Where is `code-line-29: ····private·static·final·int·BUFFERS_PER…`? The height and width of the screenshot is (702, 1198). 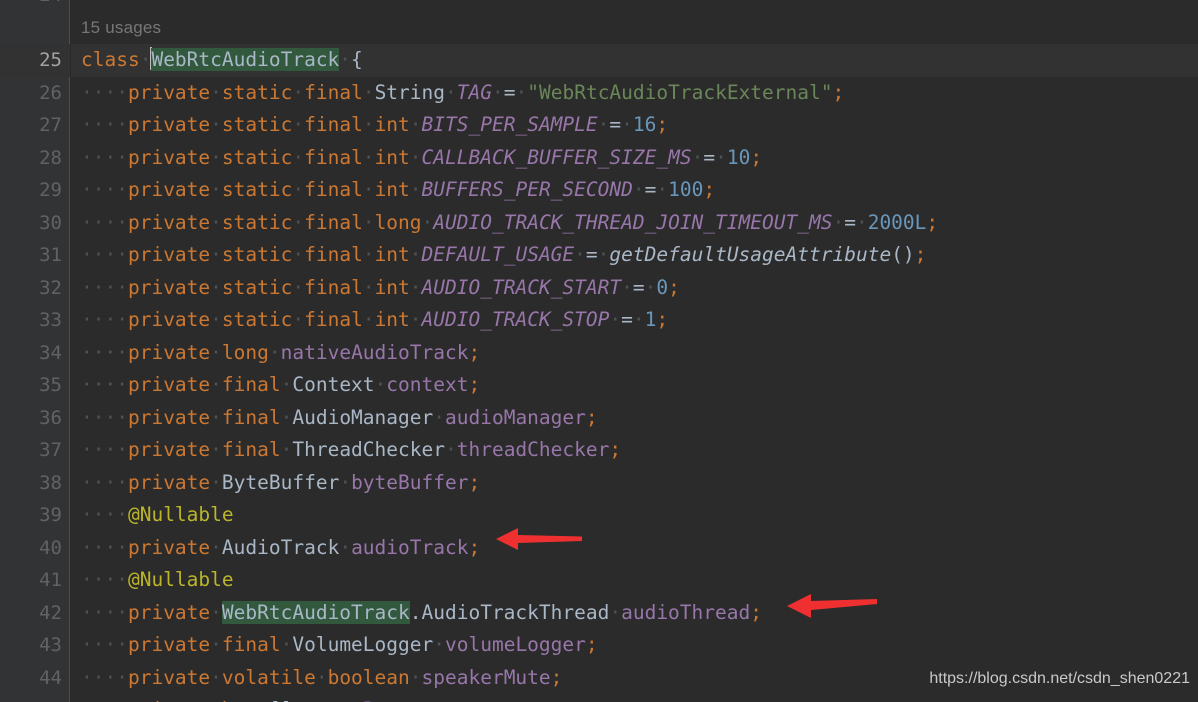 code-line-29: ····private·static·final·int·BUFFERS_PER… is located at coordinates (634, 190).